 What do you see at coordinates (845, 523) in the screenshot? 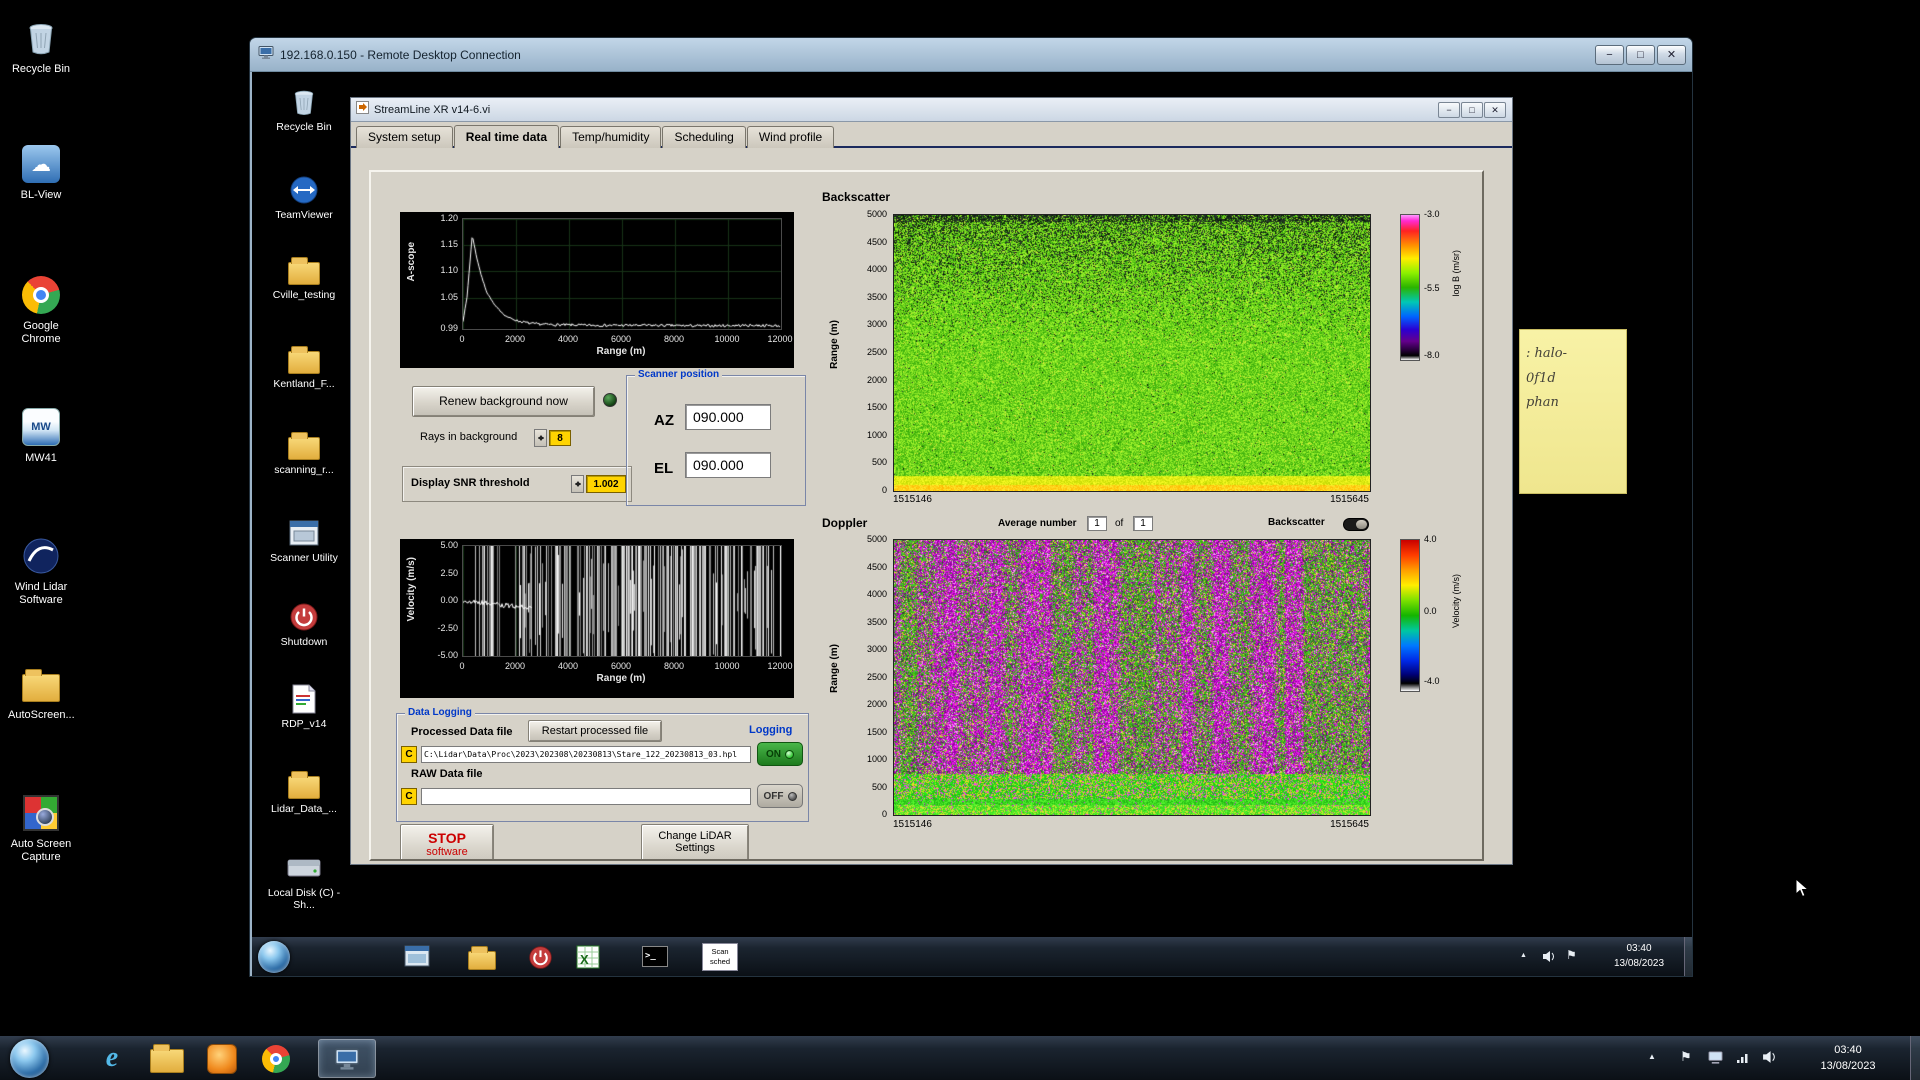
I see `doppler-title: Doppler` at bounding box center [845, 523].